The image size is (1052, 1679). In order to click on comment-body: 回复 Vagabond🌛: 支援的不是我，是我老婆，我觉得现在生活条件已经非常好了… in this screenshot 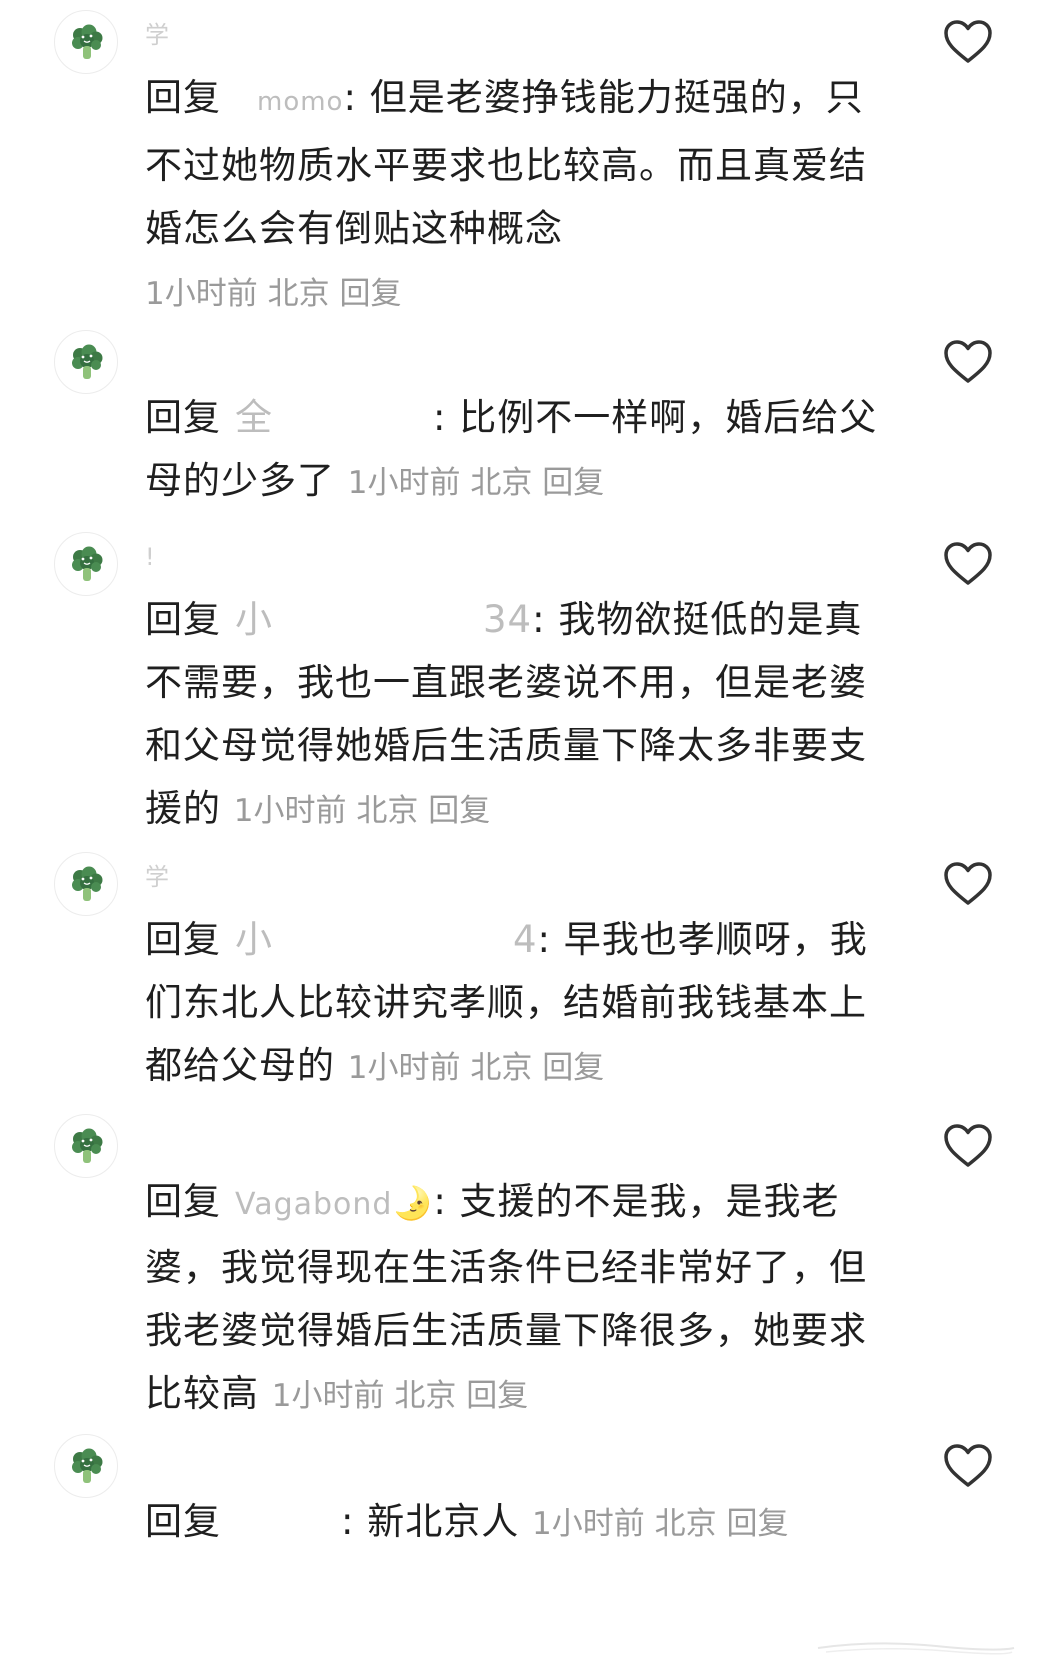, I will do `click(515, 1299)`.